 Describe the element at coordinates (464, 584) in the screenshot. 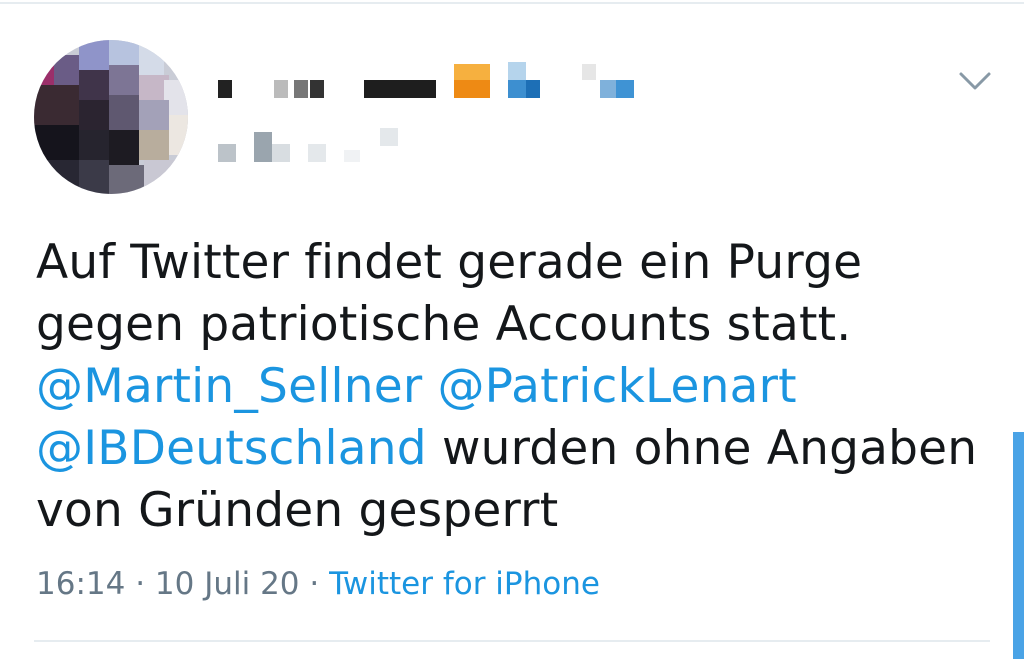

I see `tweet-source-link: Twitter for iPhone` at that location.